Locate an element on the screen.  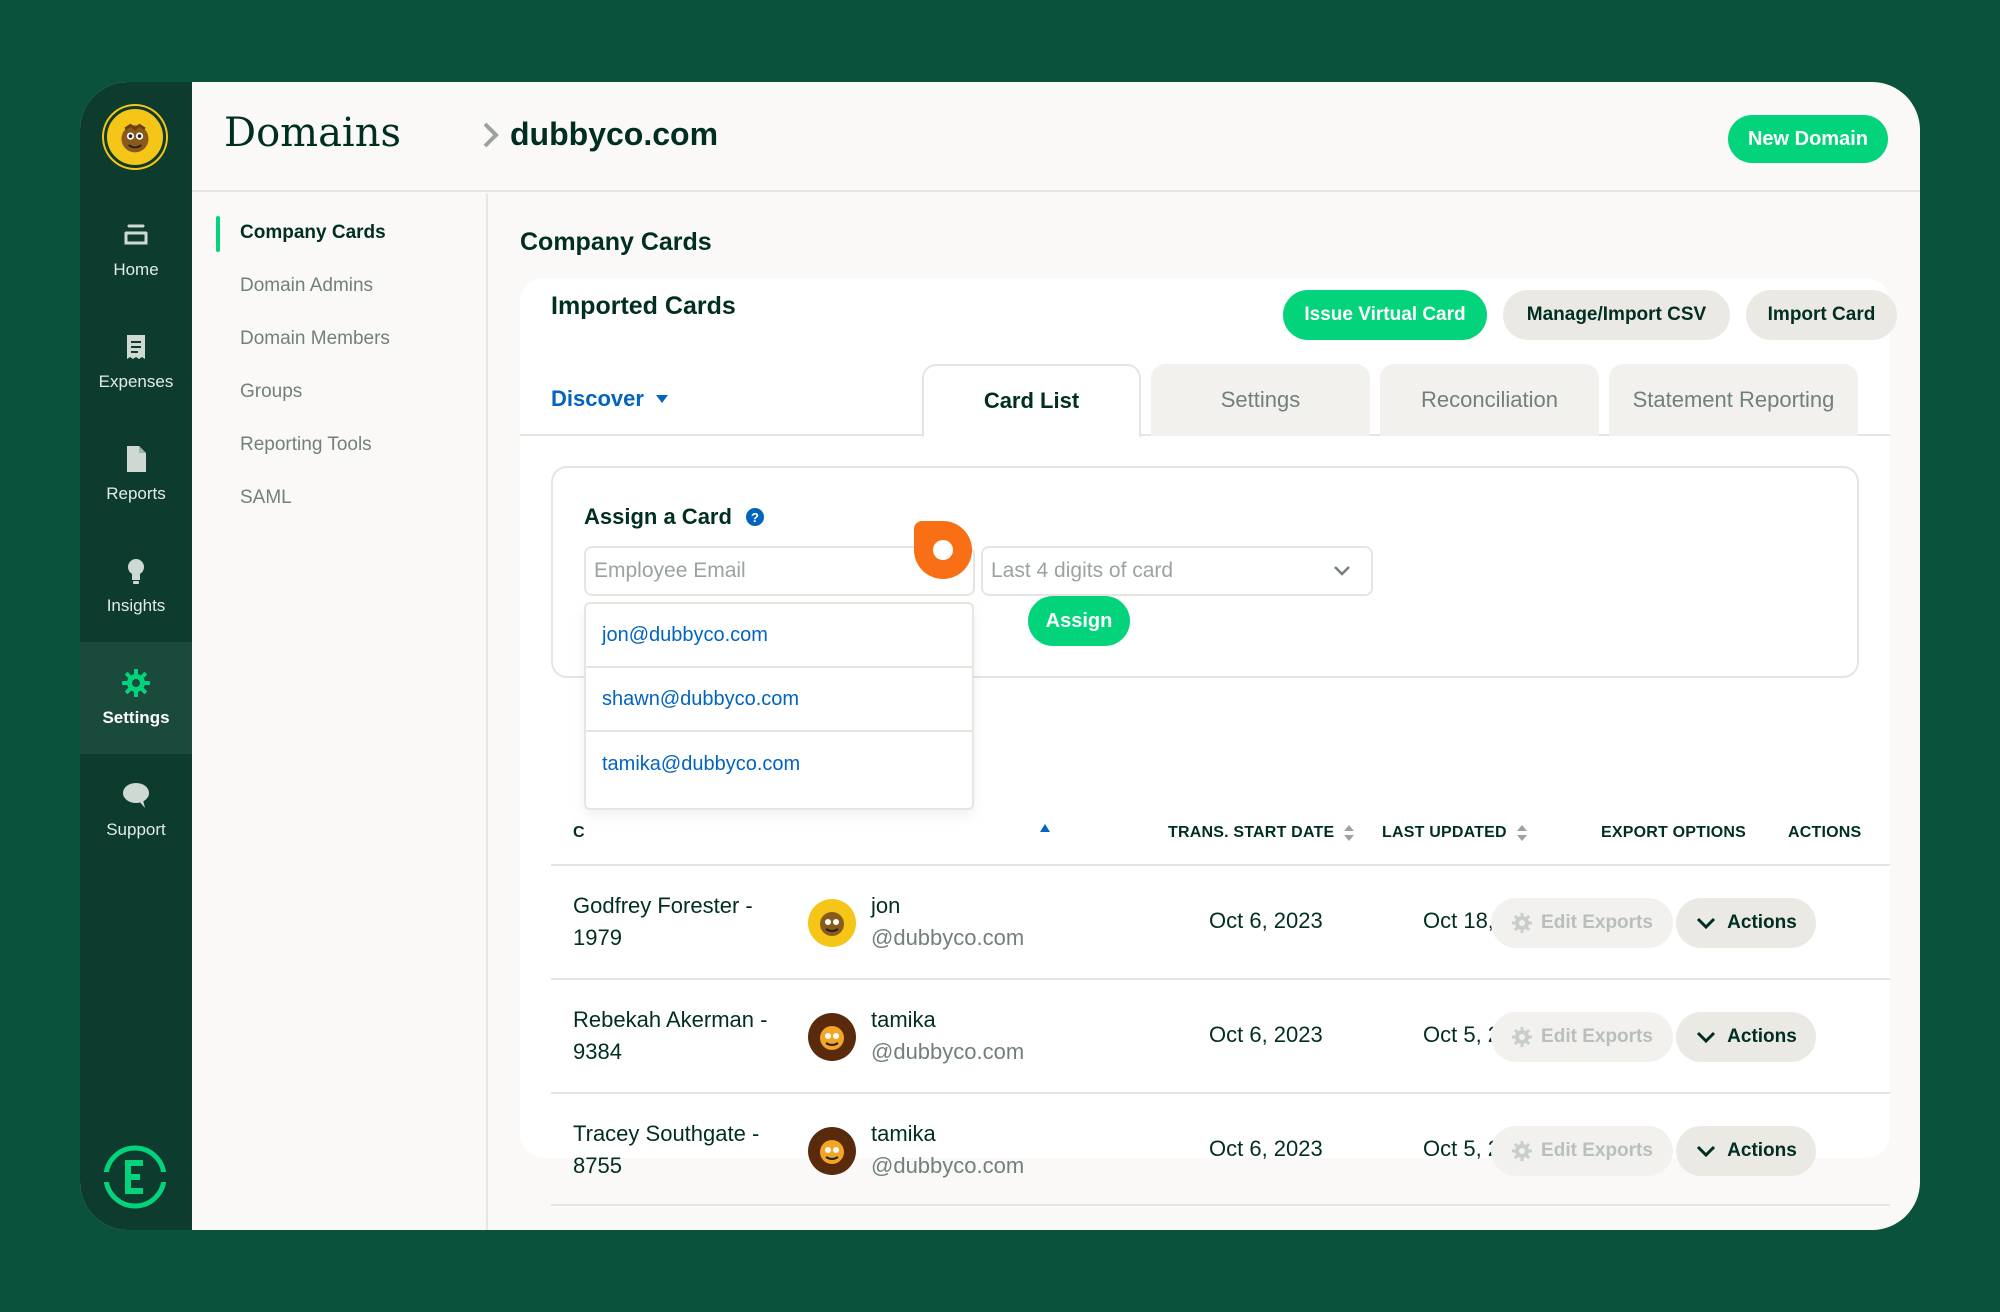
nav-expenses-label: Expenses is located at coordinates (136, 381).